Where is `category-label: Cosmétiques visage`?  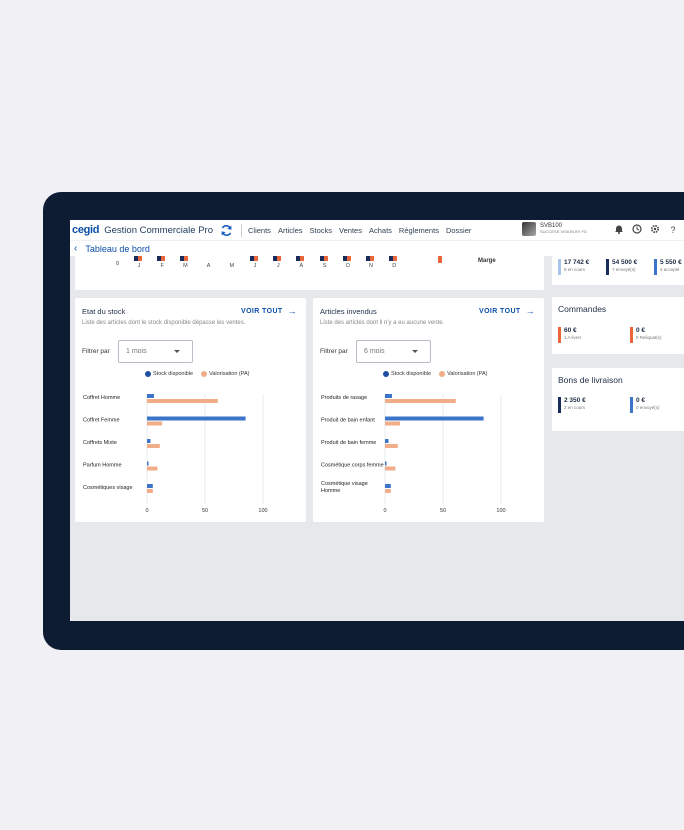
category-label: Cosmétiques visage is located at coordinates (108, 488).